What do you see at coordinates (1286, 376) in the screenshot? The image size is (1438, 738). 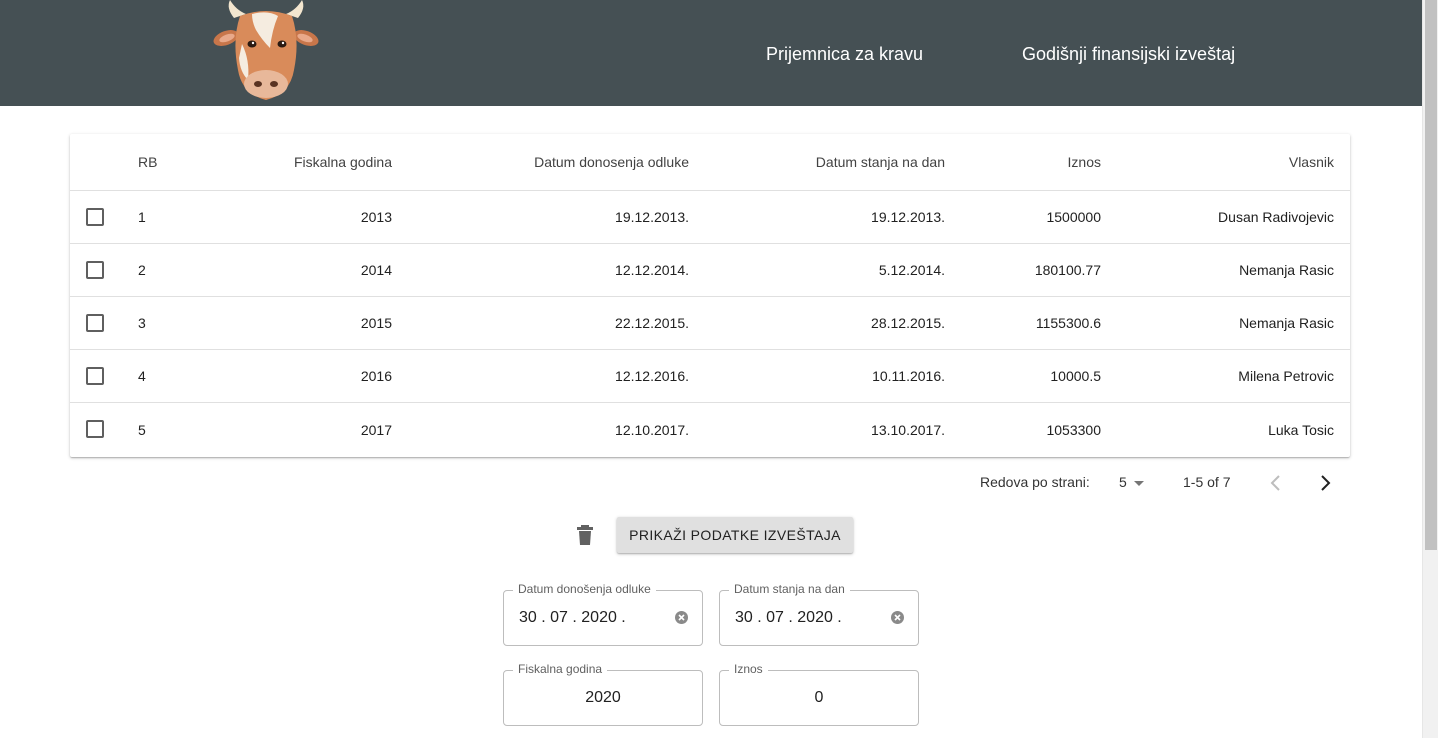 I see `cell-vlasnik: Milena Petrovic` at bounding box center [1286, 376].